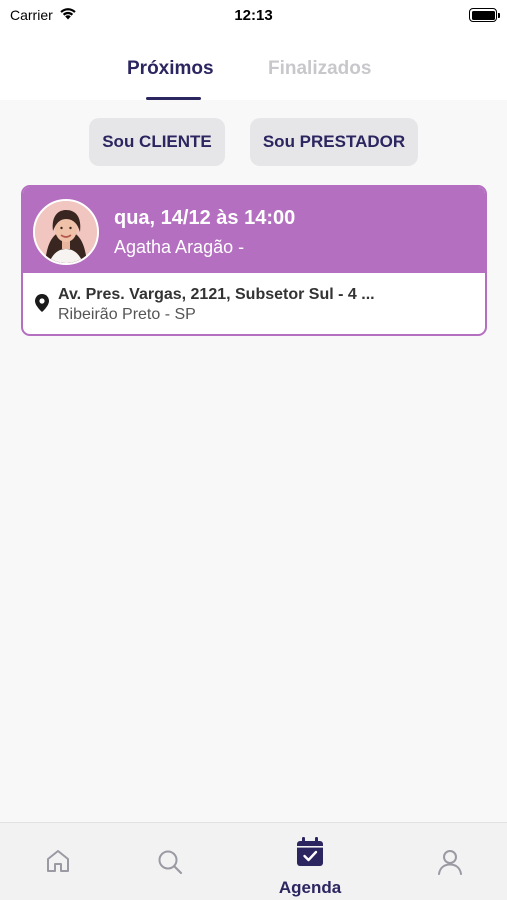  I want to click on nav-search, so click(170, 861).